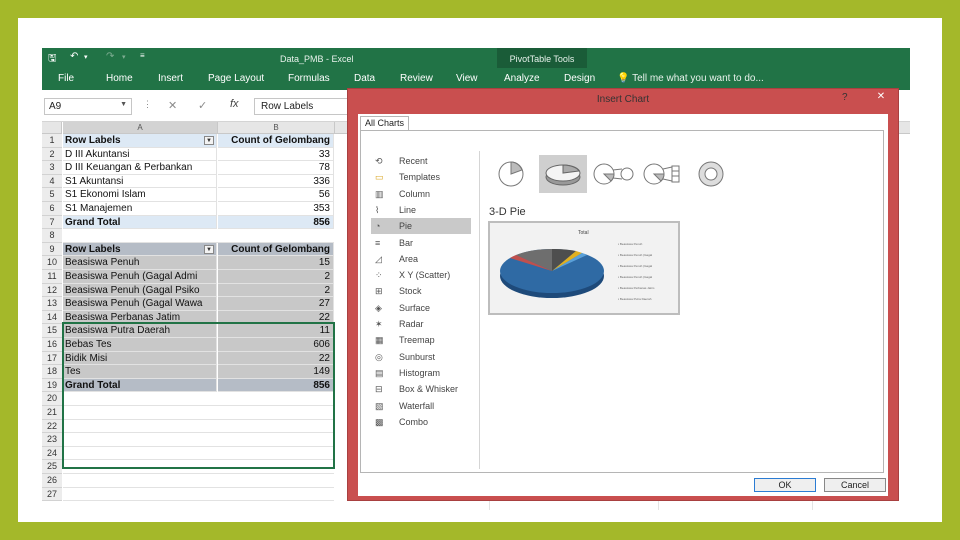  What do you see at coordinates (140, 290) in the screenshot?
I see `pivot-row-label: Beasiswa Penuh (Gagal Psiko` at bounding box center [140, 290].